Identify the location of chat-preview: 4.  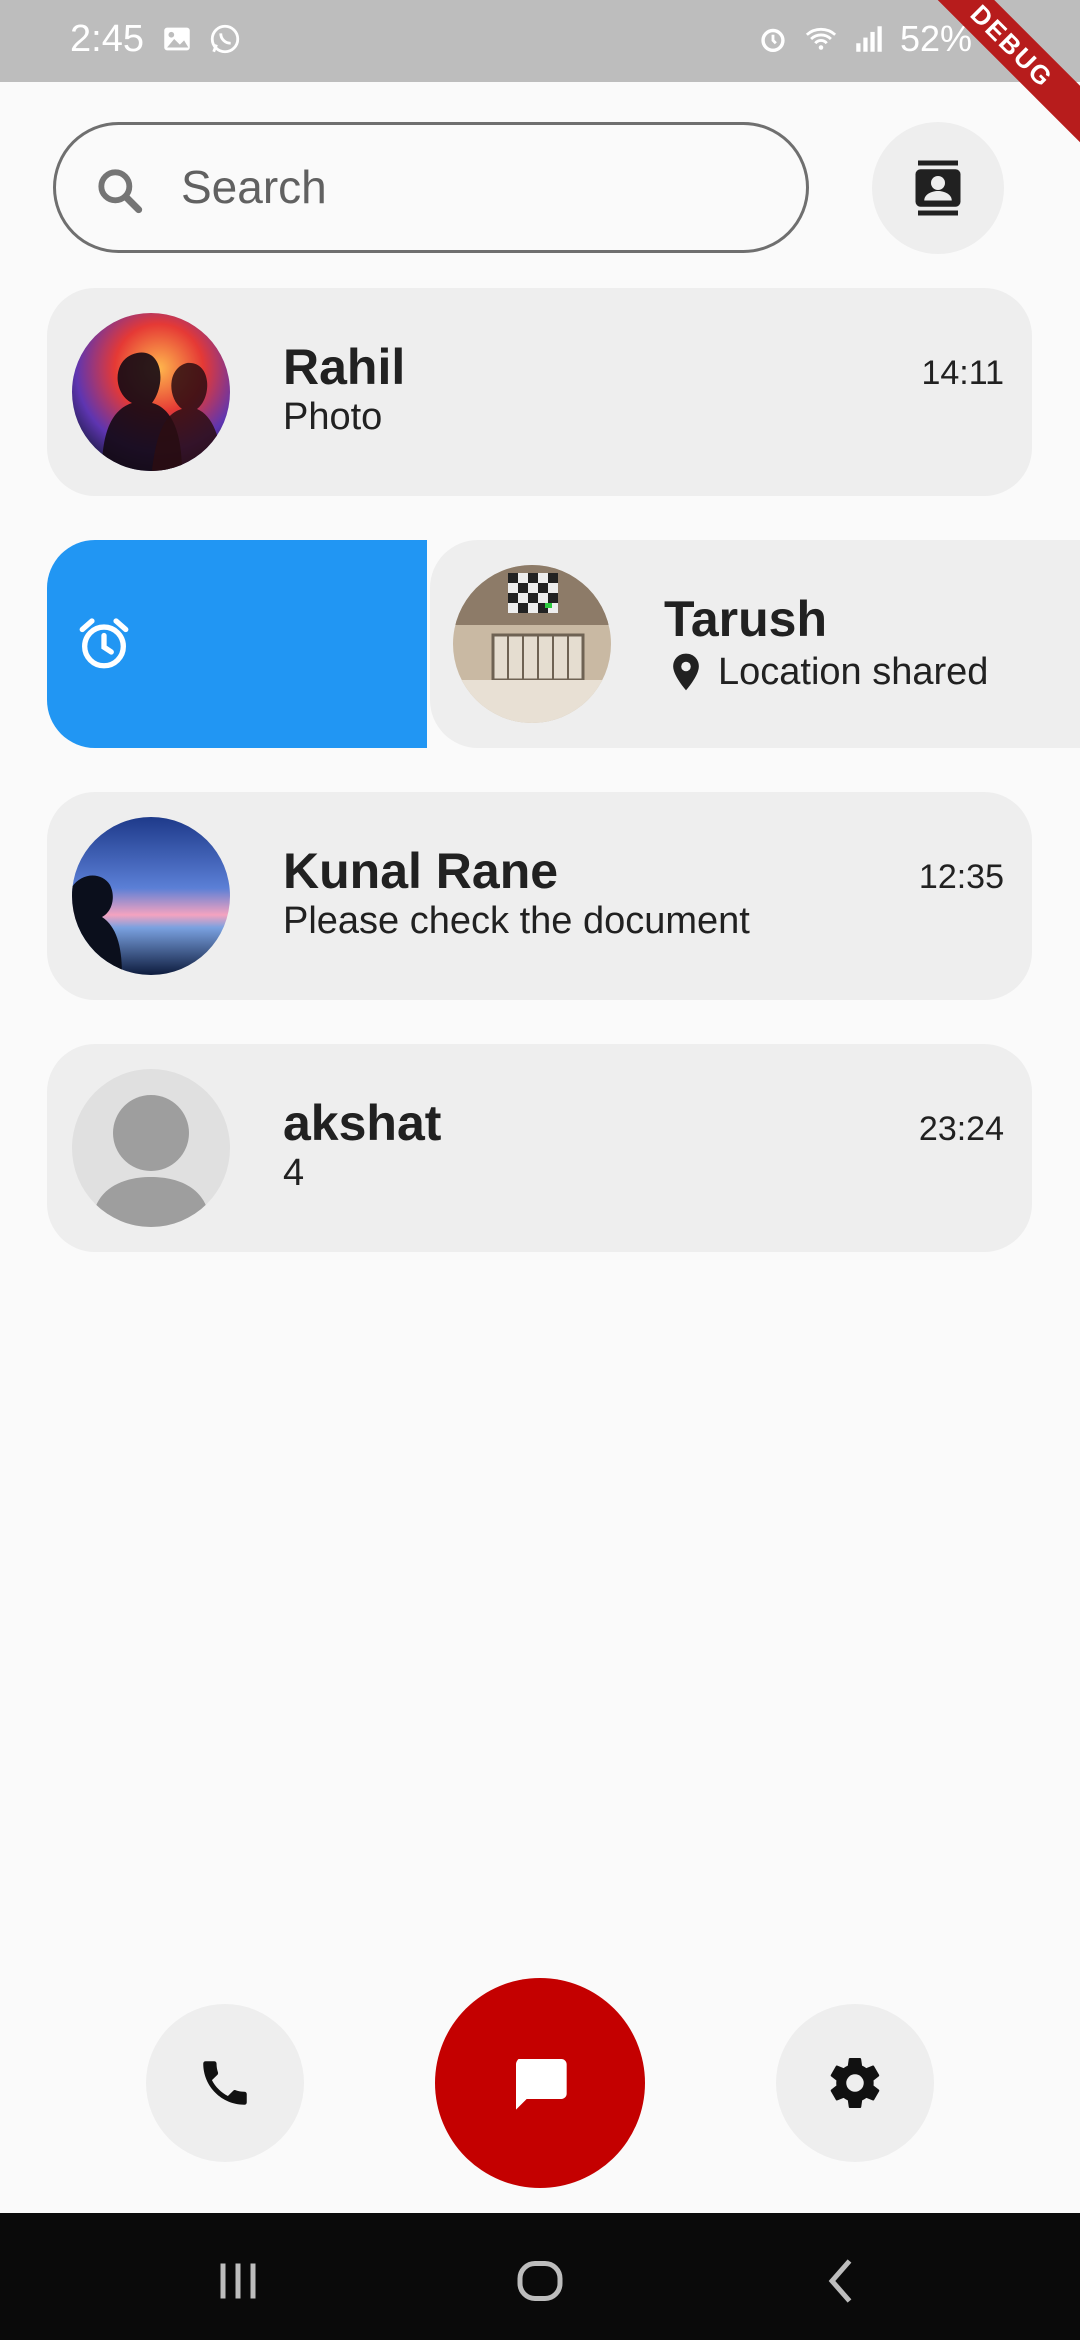
(294, 1173).